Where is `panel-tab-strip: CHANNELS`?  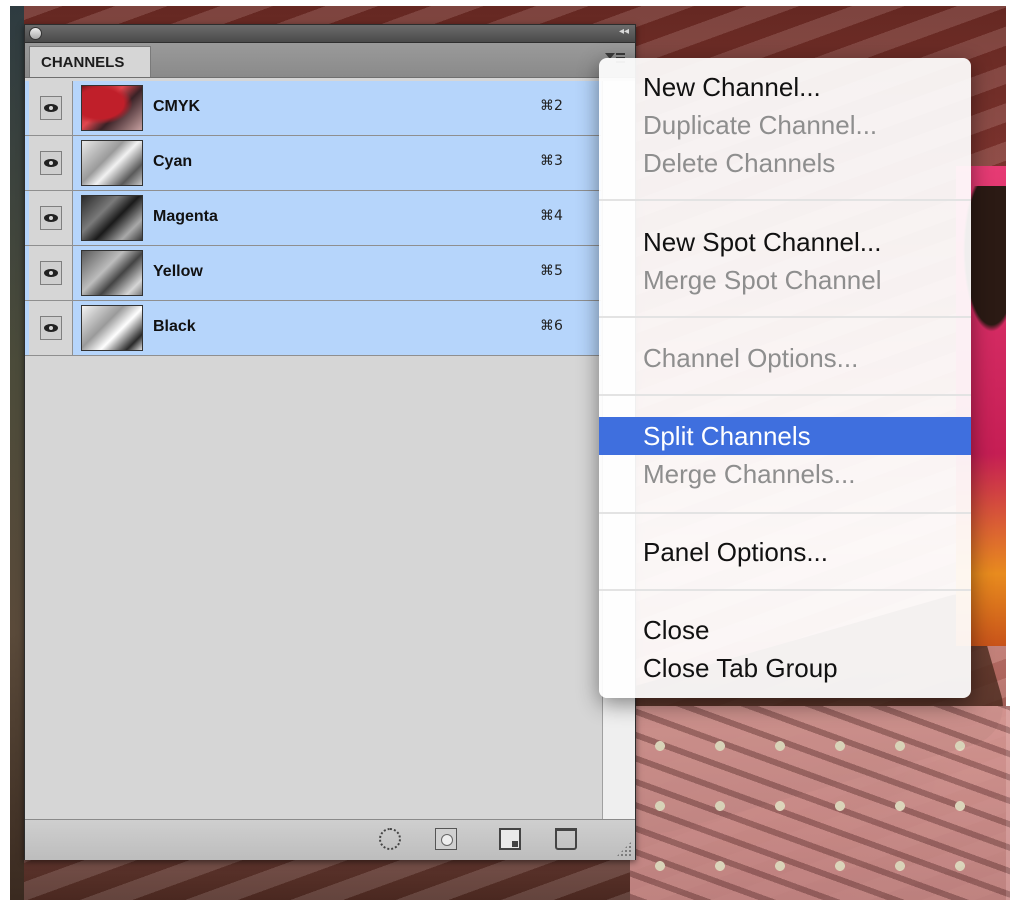
panel-tab-strip: CHANNELS is located at coordinates (330, 60).